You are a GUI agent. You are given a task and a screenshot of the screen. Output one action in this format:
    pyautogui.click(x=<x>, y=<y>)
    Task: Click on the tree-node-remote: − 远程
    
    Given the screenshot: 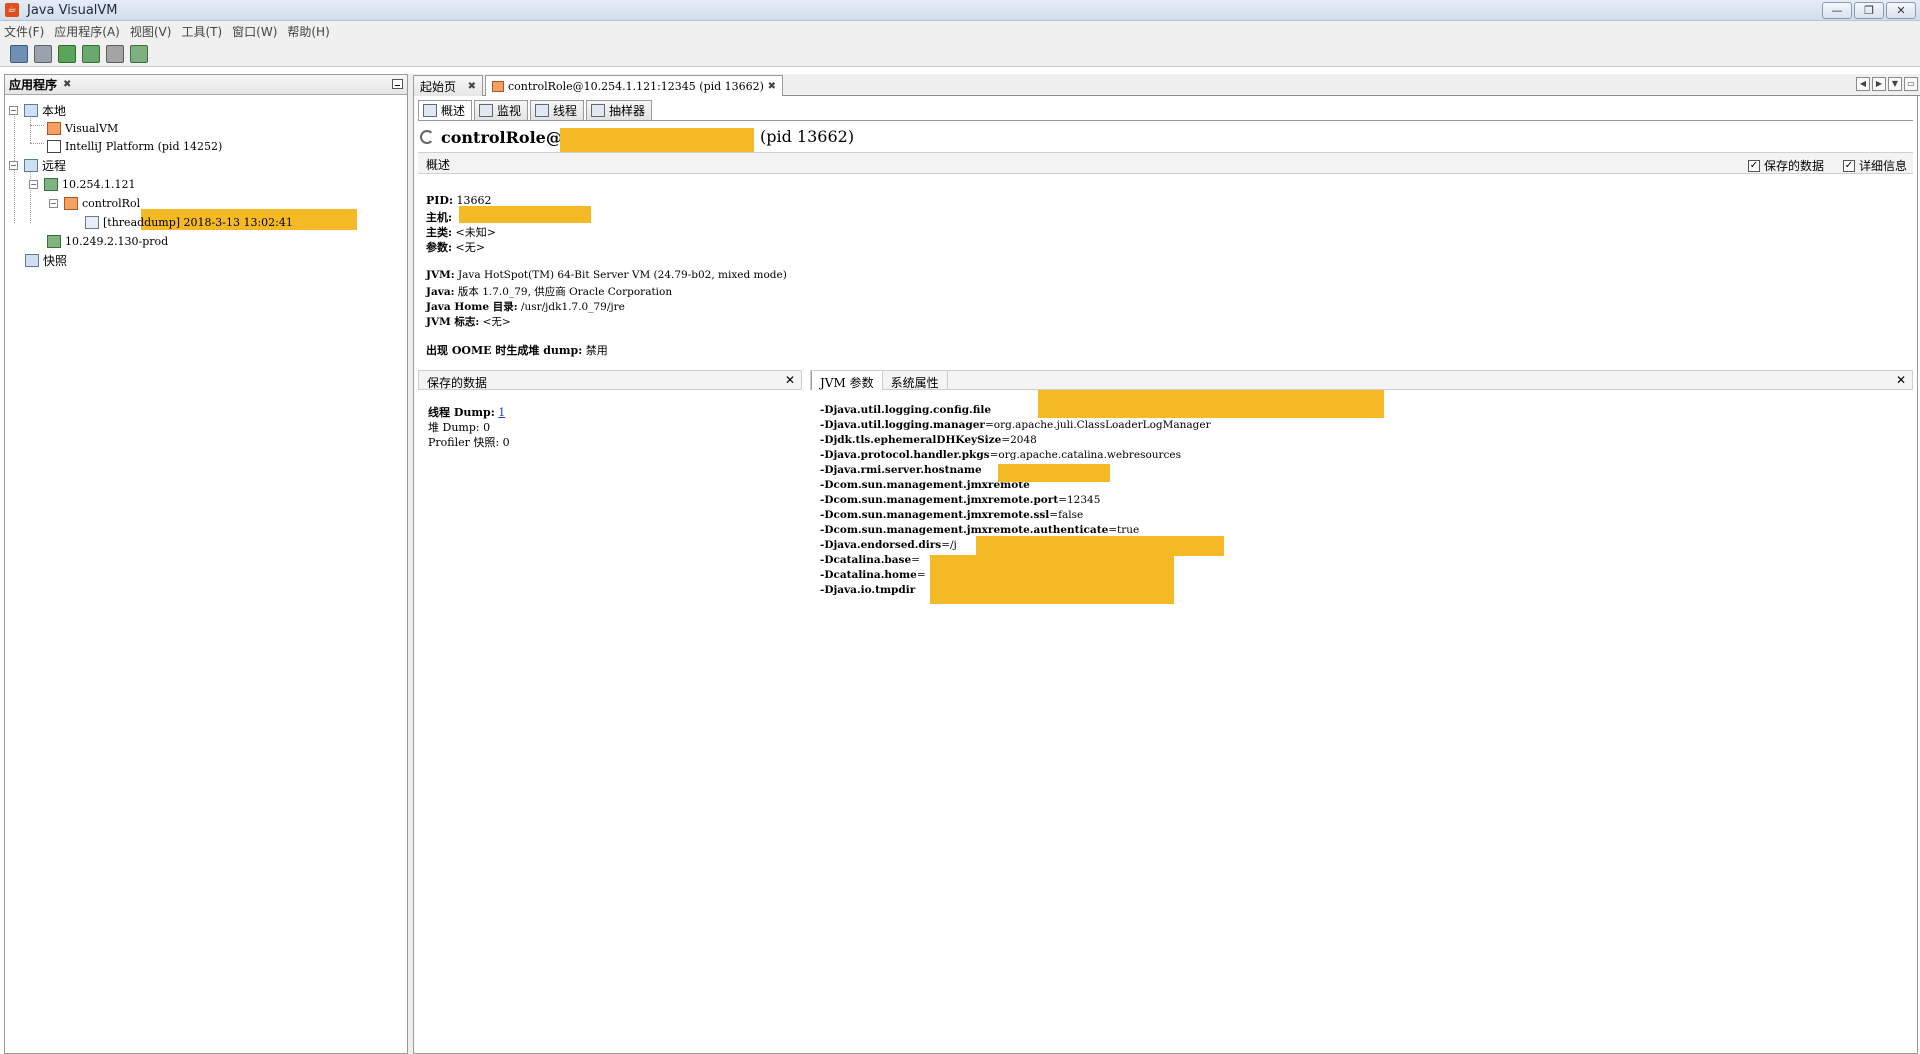 What is the action you would take?
    pyautogui.click(x=37, y=165)
    